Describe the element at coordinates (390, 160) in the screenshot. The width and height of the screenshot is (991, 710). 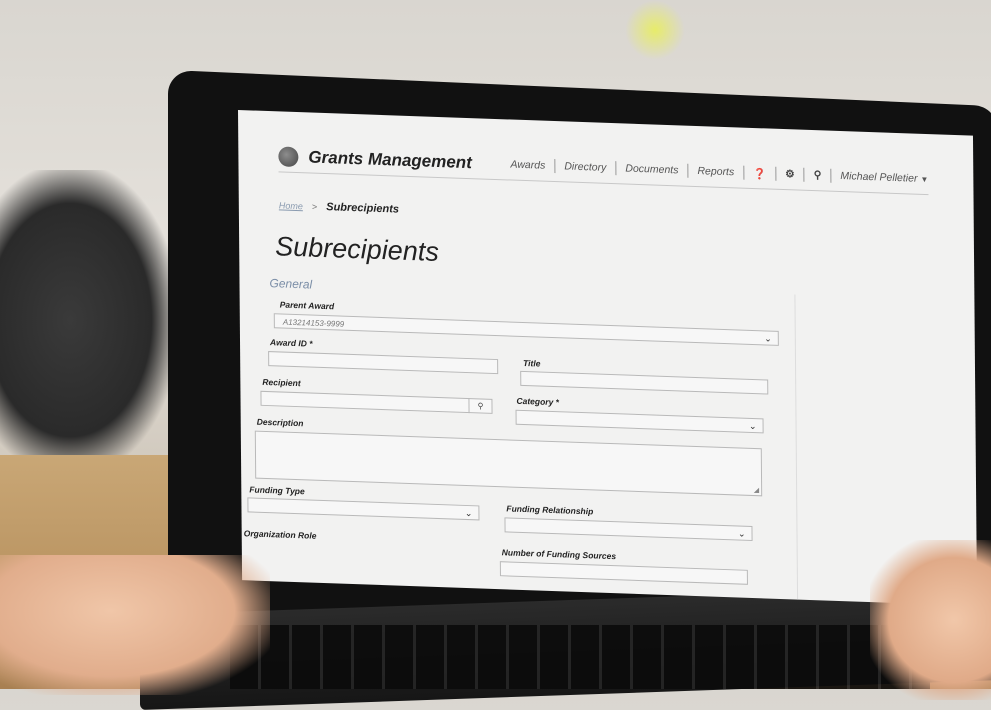
I see `app-title: Grants Management` at that location.